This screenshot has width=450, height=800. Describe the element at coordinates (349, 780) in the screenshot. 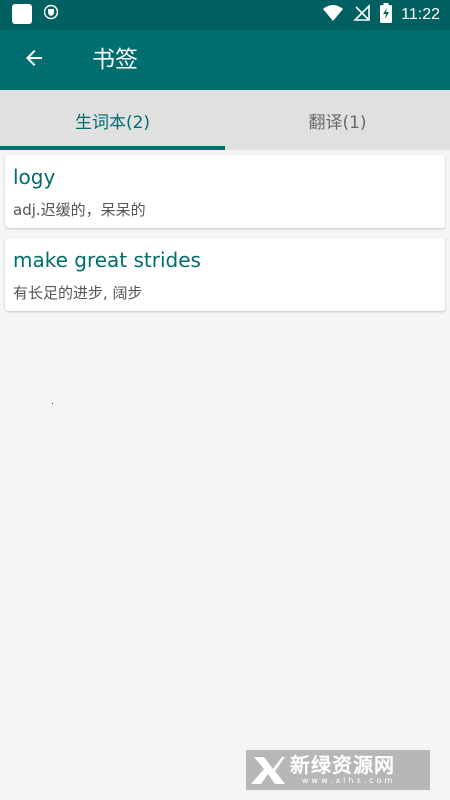

I see `watermark-subtitle: www.xlhs.com` at that location.